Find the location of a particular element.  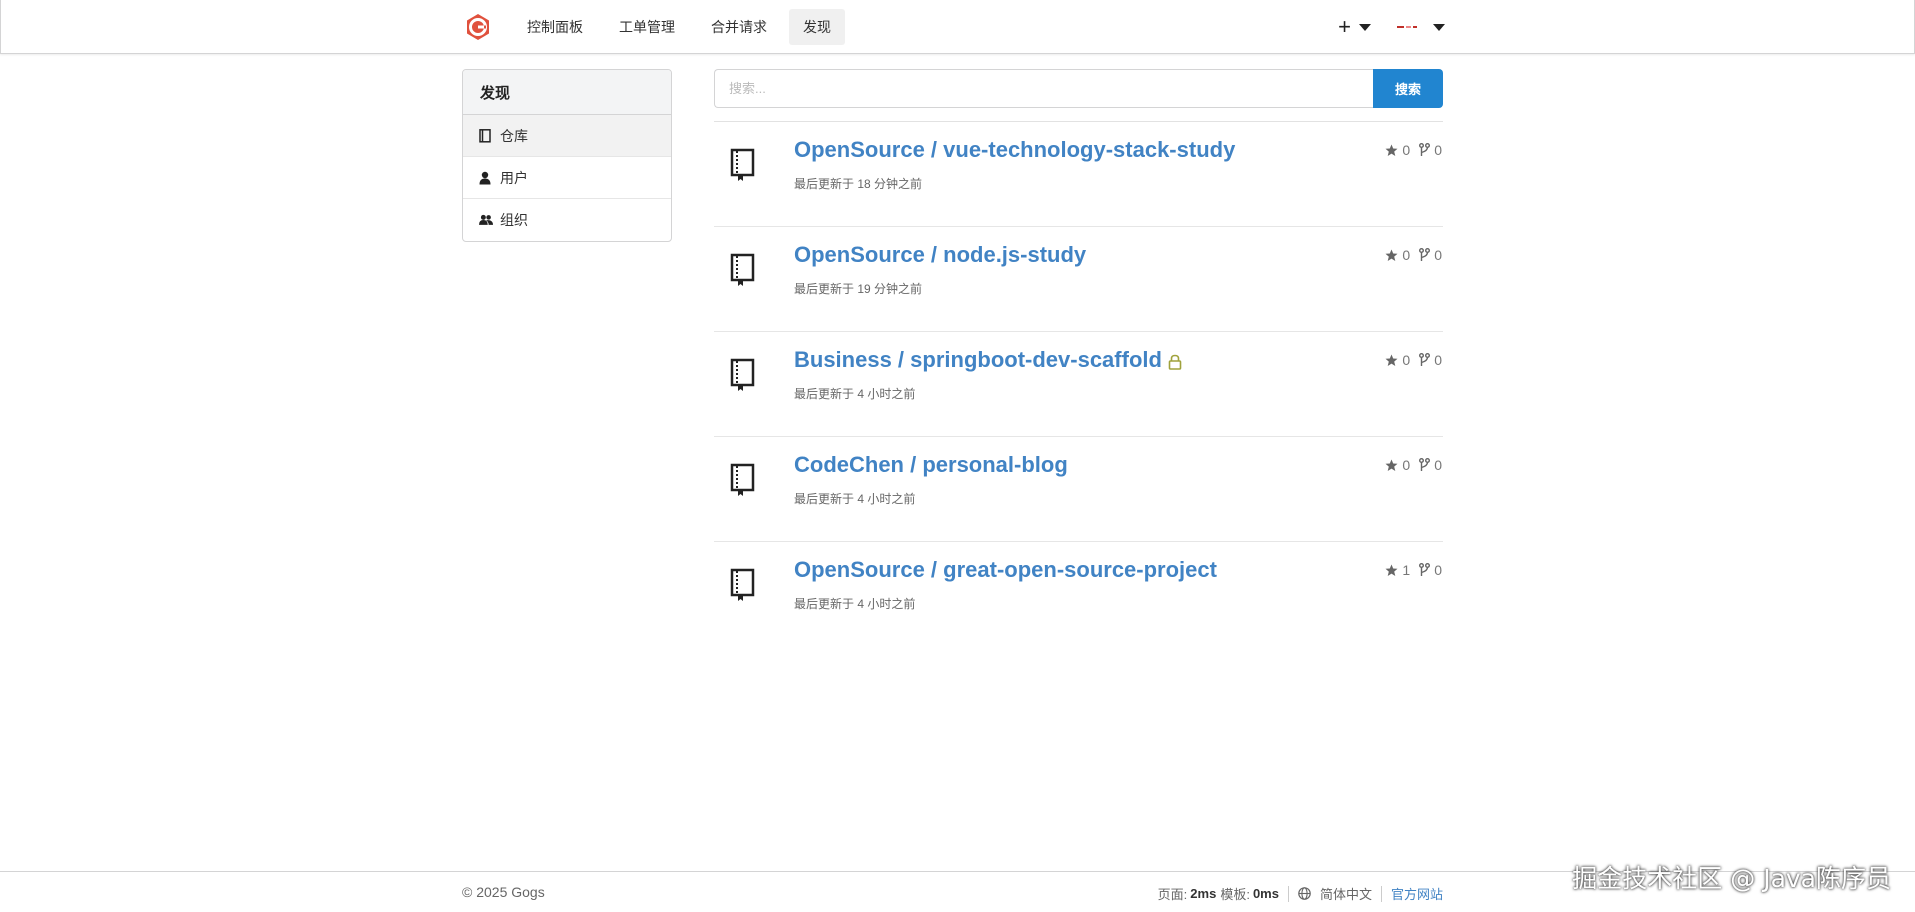

footer-right: 页面: 2ms 模板: 0ms 简体中文 官方网站 is located at coordinates (1300, 893).